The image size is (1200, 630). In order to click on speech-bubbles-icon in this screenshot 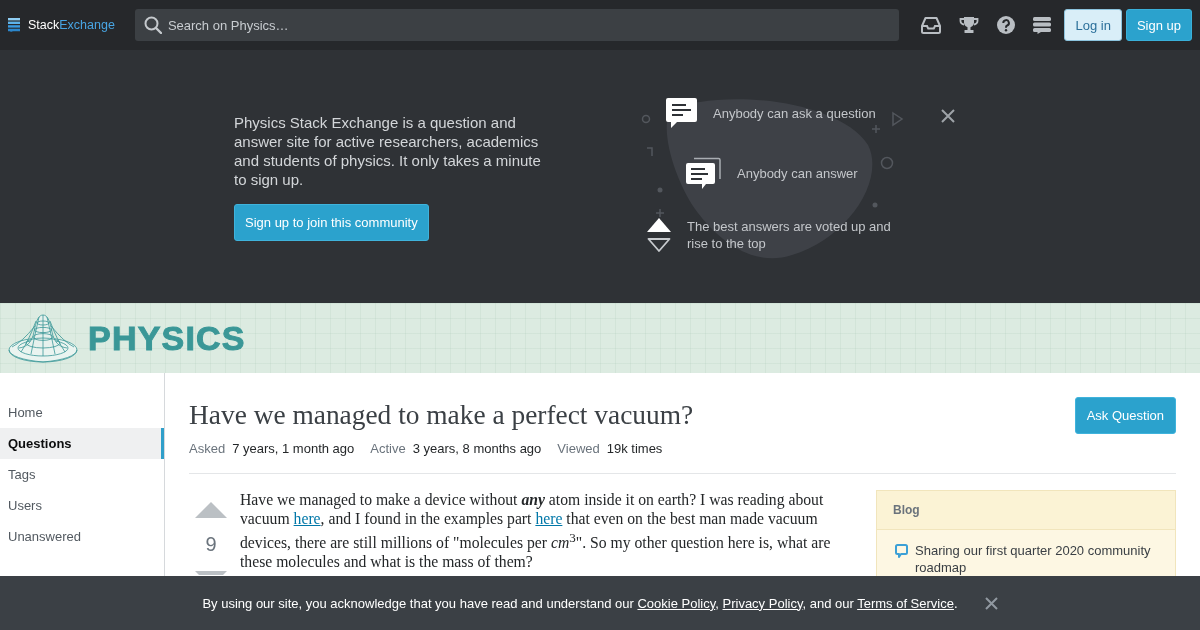, I will do `click(703, 173)`.